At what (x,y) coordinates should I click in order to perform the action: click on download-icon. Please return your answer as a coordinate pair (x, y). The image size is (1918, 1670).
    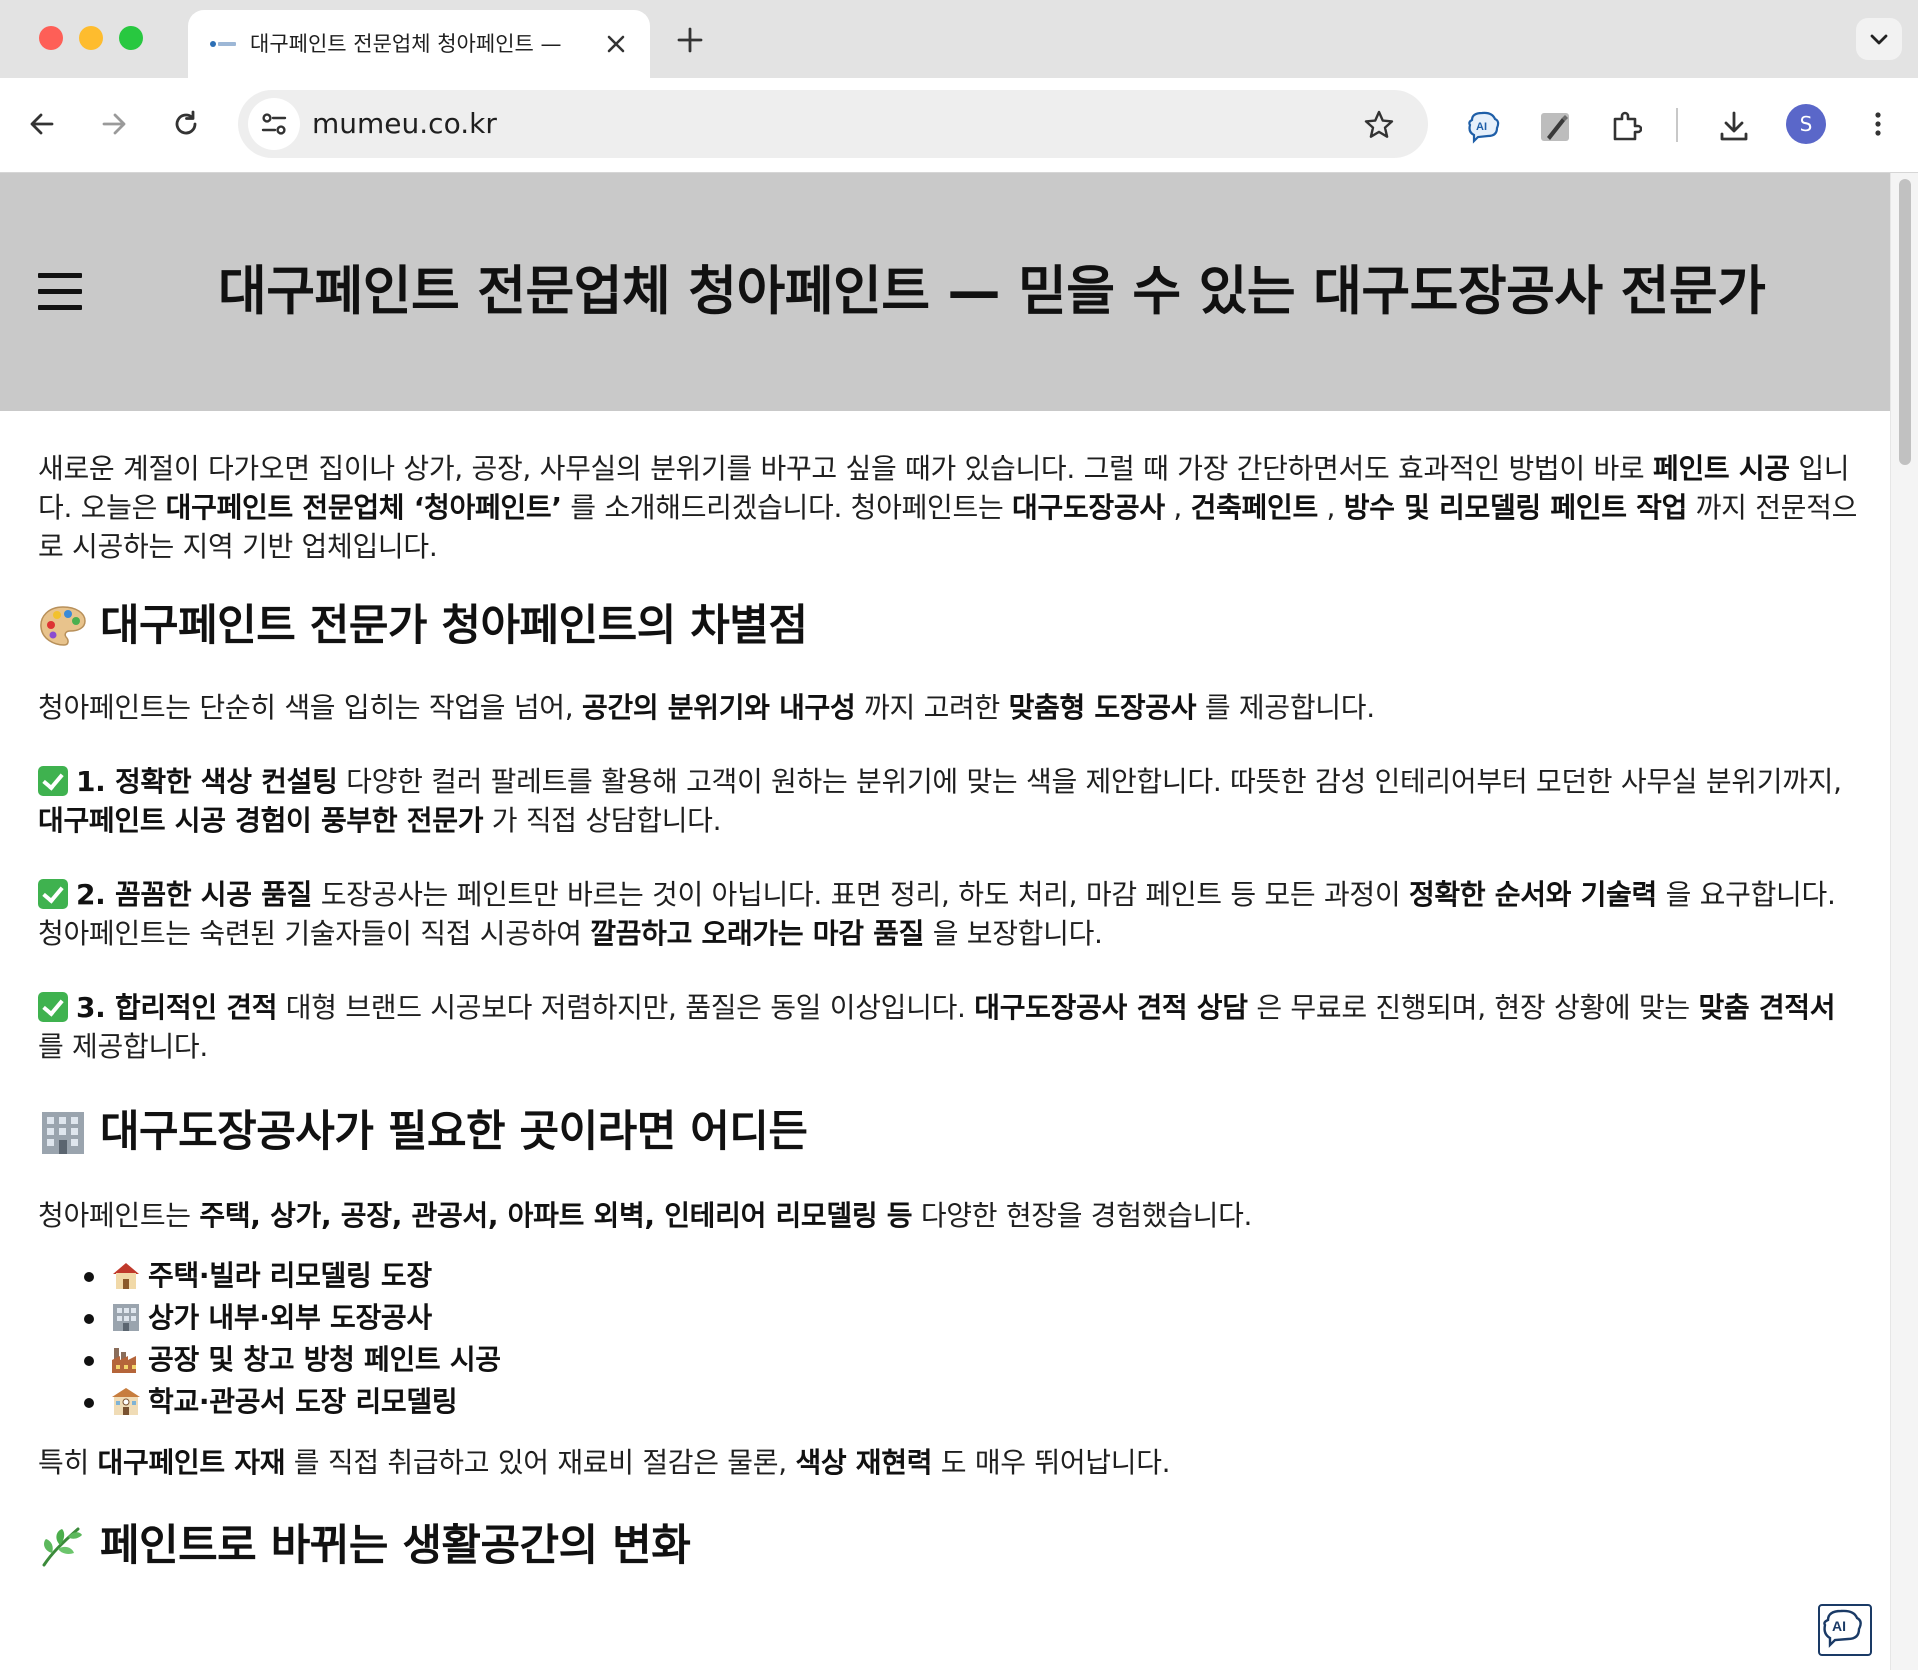
    Looking at the image, I should click on (1734, 126).